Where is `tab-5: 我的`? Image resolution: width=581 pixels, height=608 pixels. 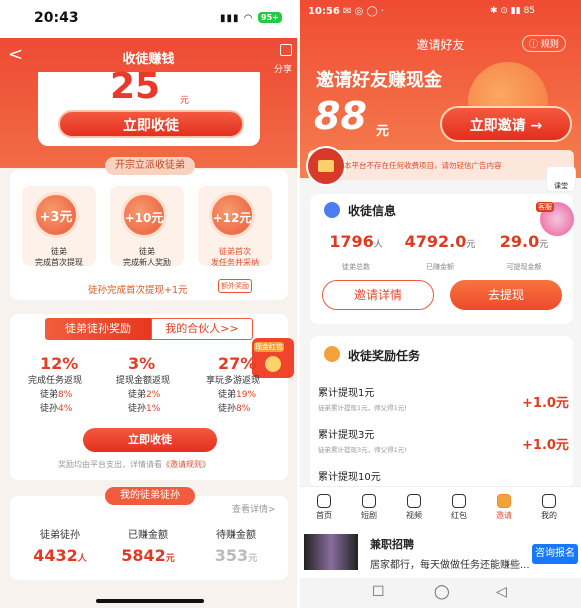 tab-5: 我的 is located at coordinates (549, 505).